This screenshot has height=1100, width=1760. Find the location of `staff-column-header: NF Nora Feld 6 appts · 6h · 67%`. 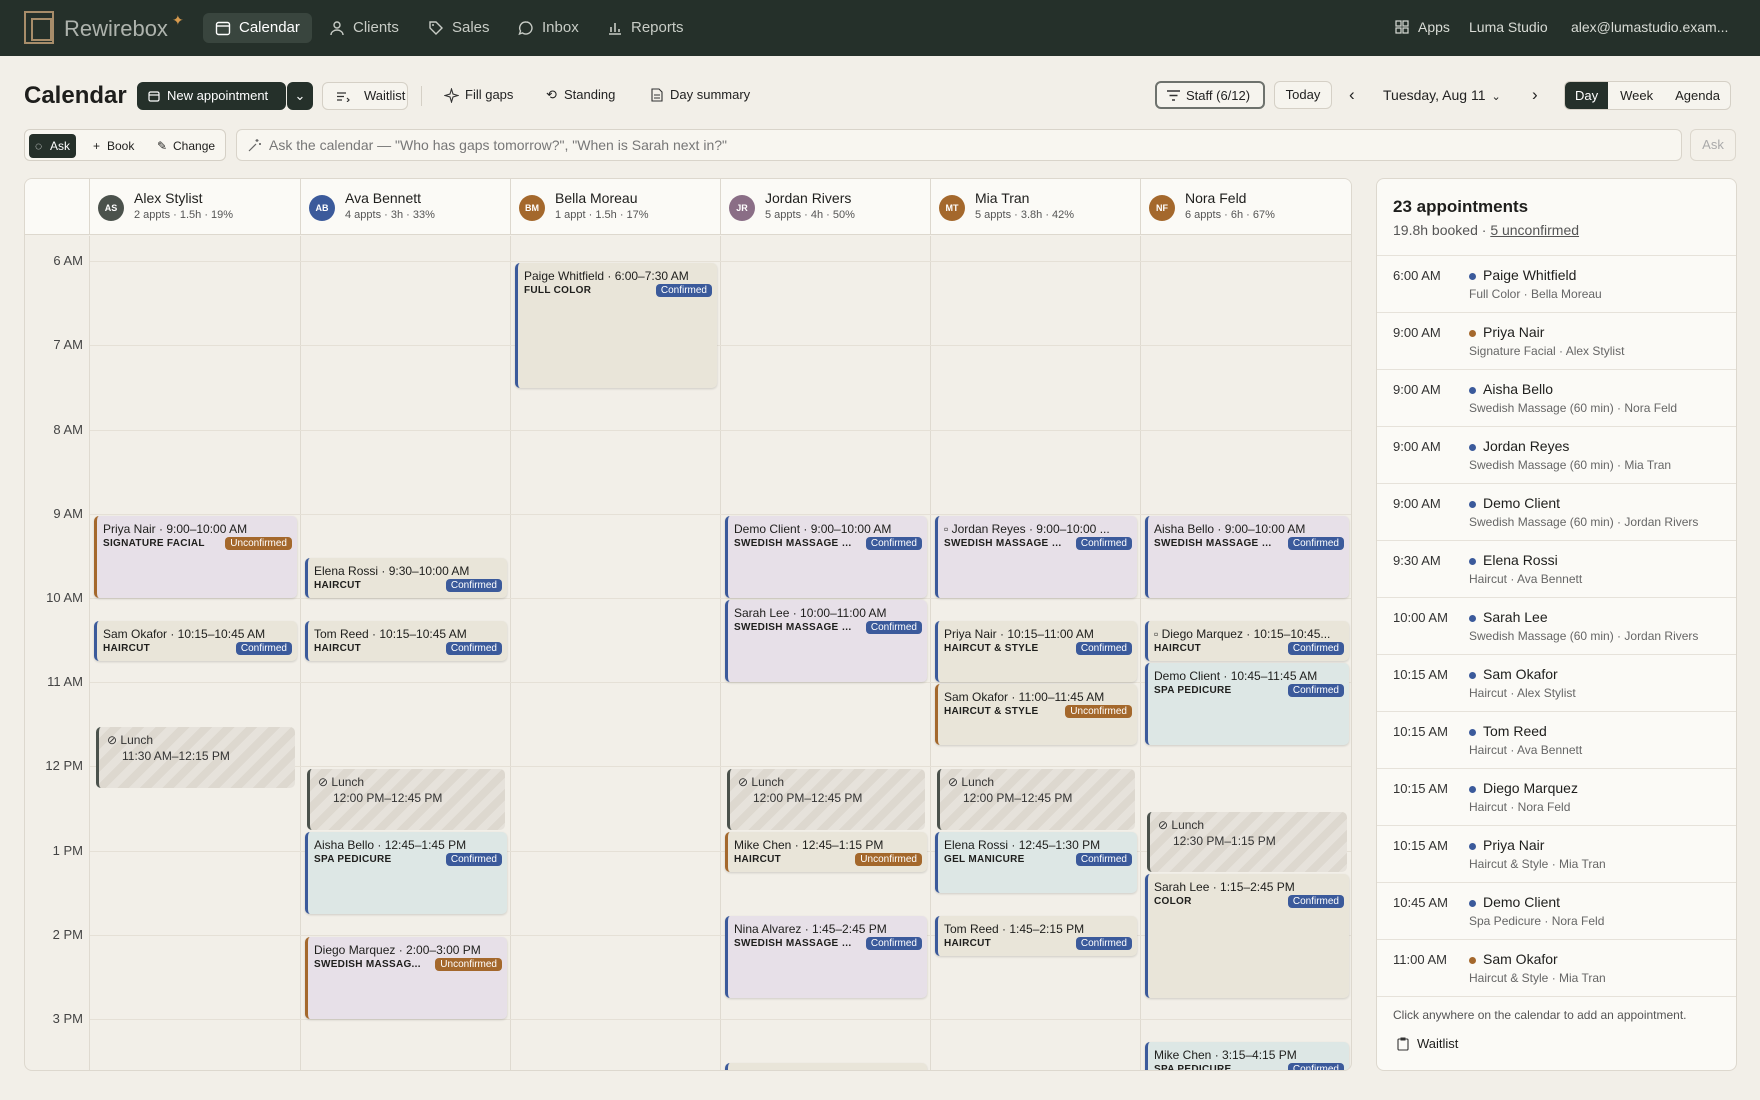

staff-column-header: NF Nora Feld 6 appts · 6h · 67% is located at coordinates (1246, 207).